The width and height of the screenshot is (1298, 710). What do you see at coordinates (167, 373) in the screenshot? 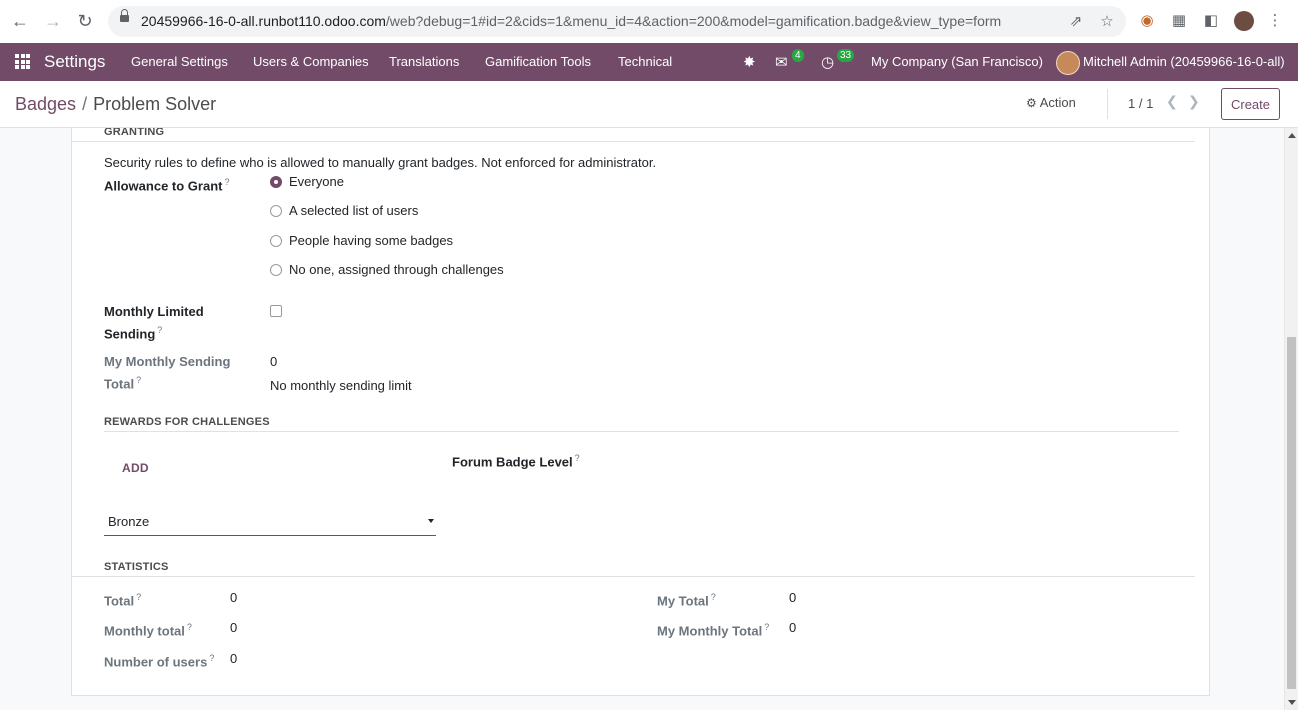
I see `my-monthly-sending-total-label: My Monthly Sending Total?` at bounding box center [167, 373].